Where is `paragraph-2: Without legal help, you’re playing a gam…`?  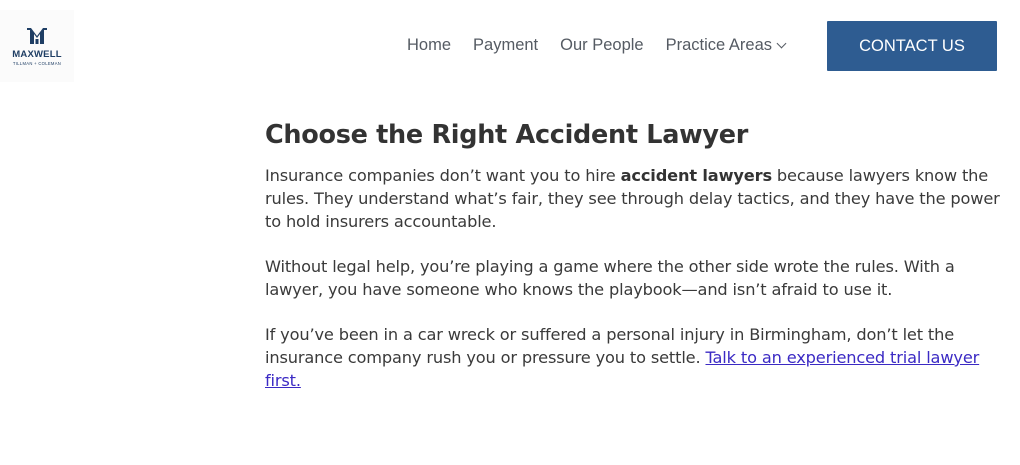
paragraph-2: Without legal help, you’re playing a gam… is located at coordinates (610, 278).